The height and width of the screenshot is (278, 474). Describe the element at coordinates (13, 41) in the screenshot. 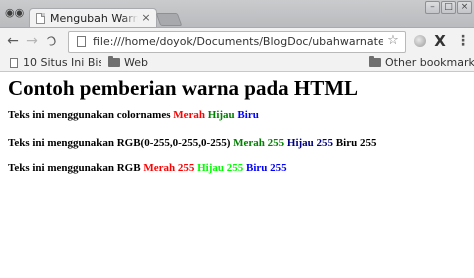

I see `back-button: ←` at that location.